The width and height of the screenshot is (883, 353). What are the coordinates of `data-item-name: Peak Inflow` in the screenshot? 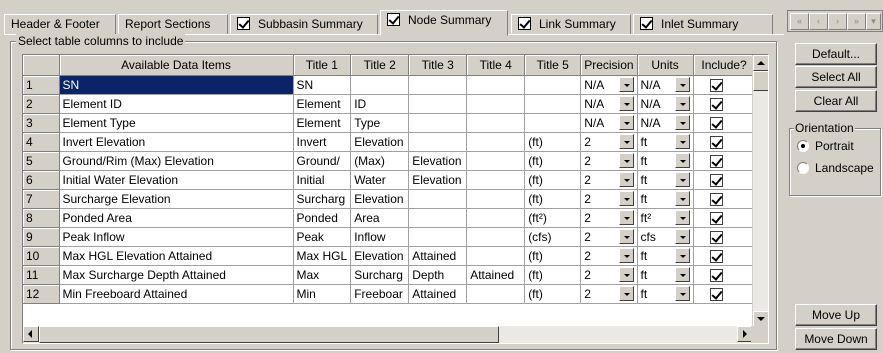 It's located at (176, 237).